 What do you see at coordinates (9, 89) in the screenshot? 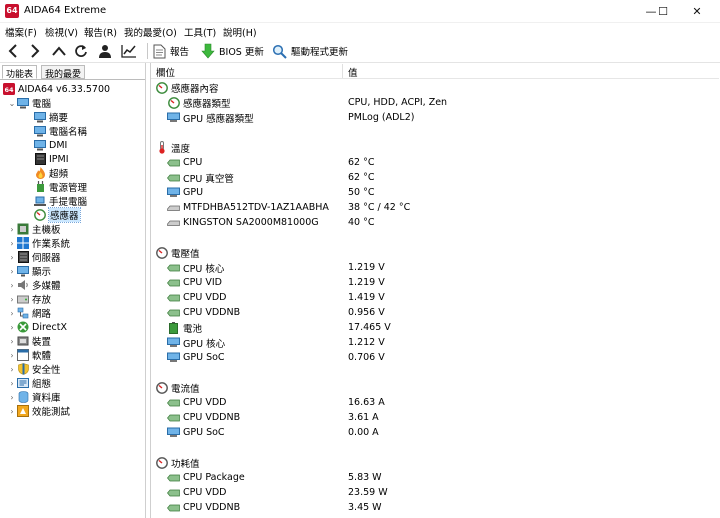
I see `aida64-icon: 64` at bounding box center [9, 89].